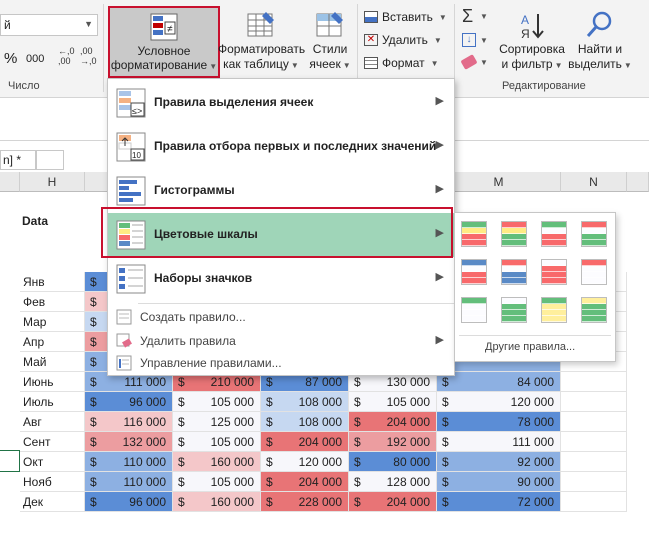 Image resolution: width=649 pixels, height=547 pixels. Describe the element at coordinates (52, 422) in the screenshot. I see `row-month-label: Авг` at that location.